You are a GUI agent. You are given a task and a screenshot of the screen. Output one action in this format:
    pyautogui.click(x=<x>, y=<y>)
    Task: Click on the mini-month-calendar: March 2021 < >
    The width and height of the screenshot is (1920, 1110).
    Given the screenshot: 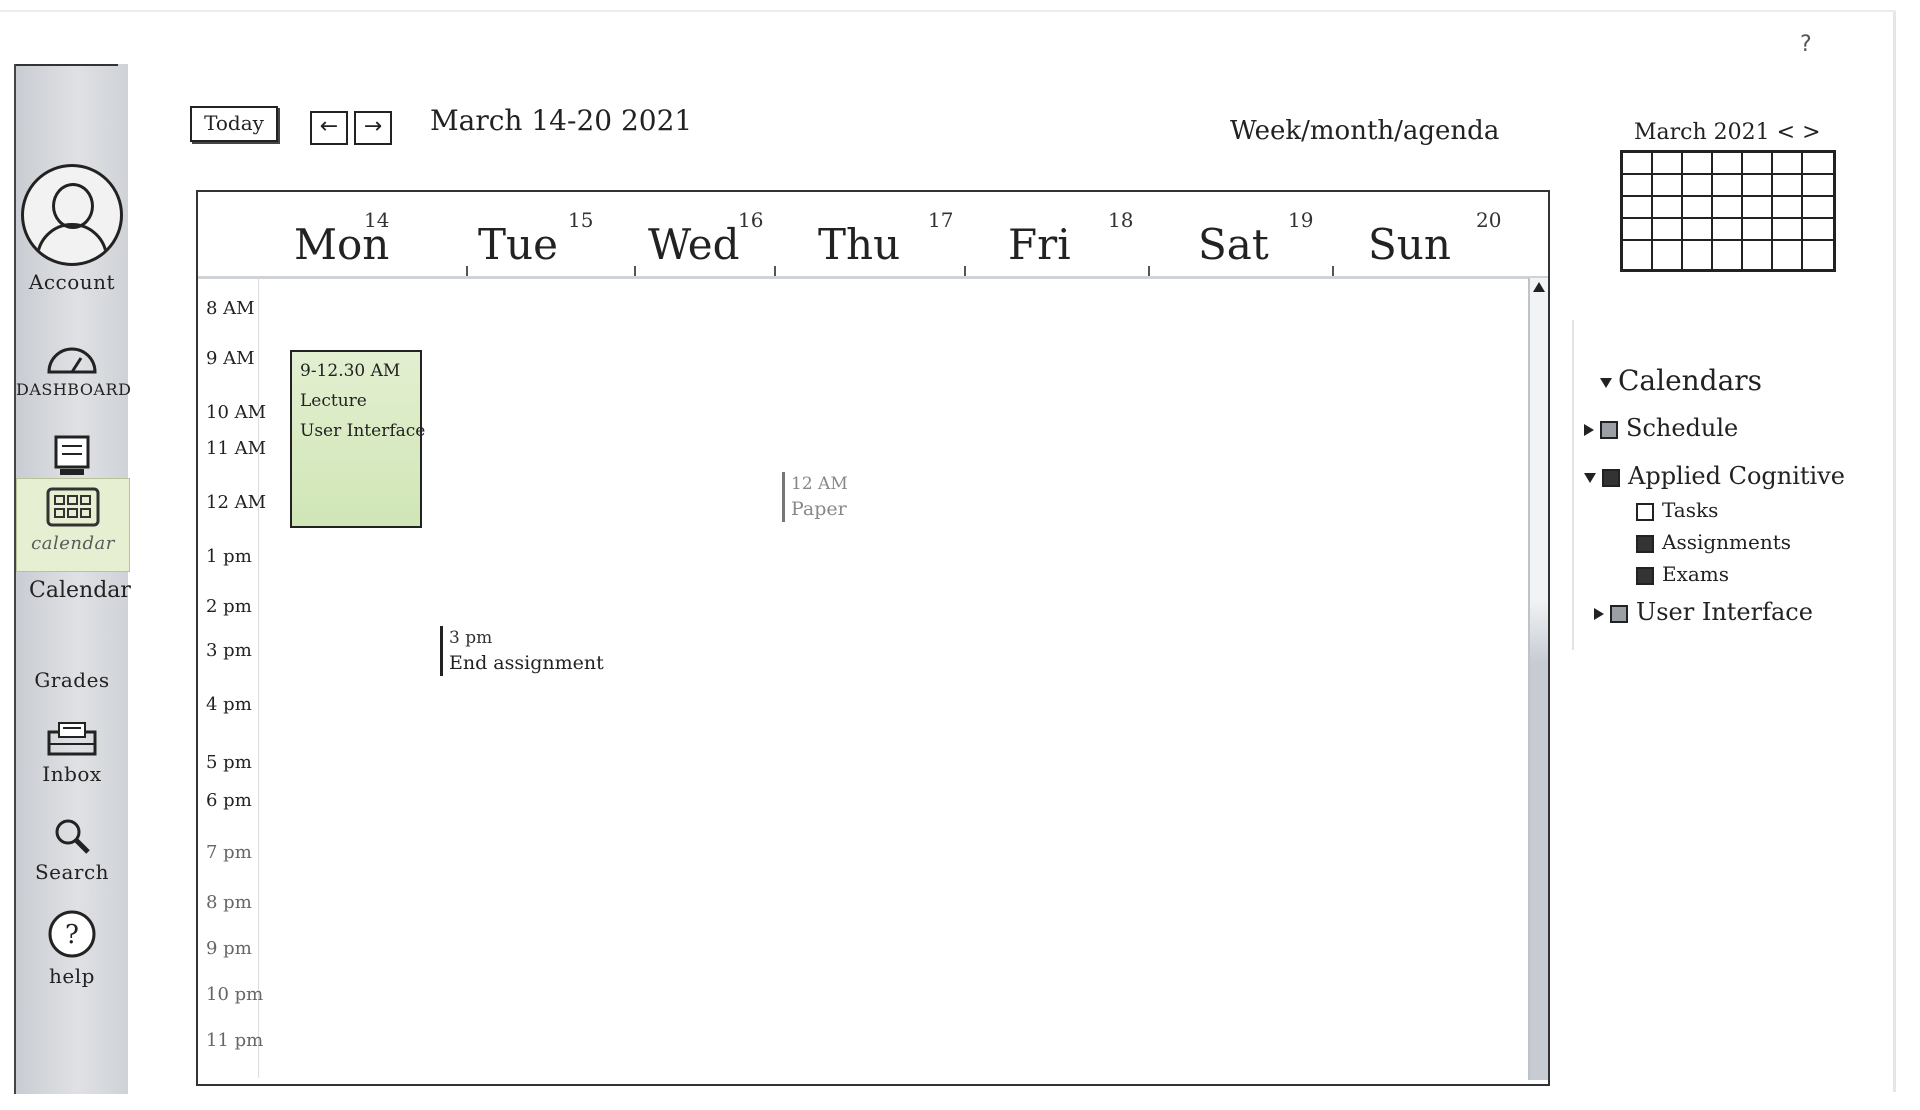 What is the action you would take?
    pyautogui.click(x=1730, y=196)
    